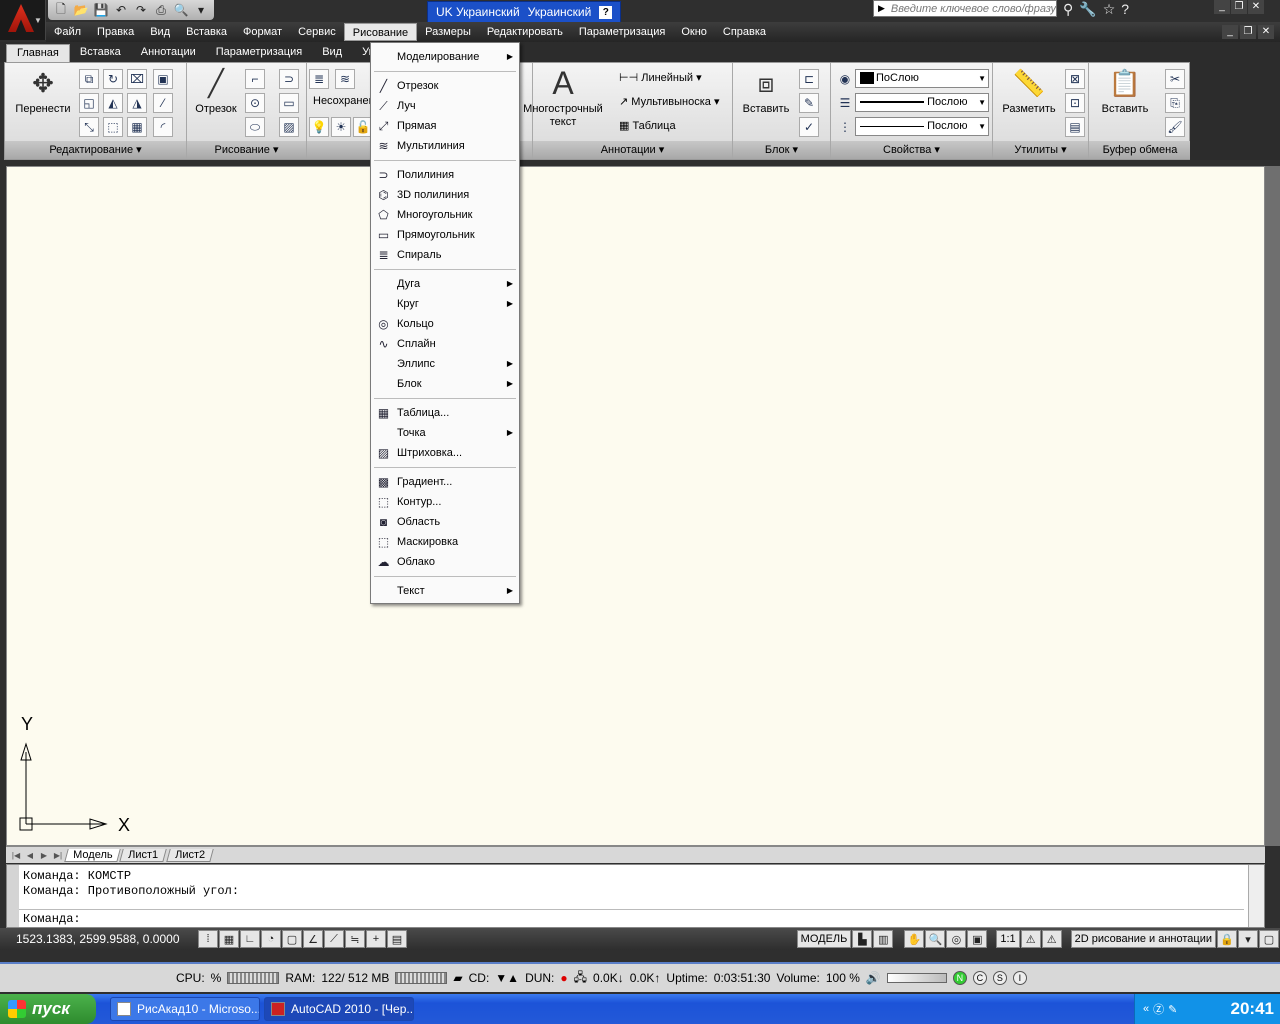 This screenshot has width=1280, height=1024. Describe the element at coordinates (30, 855) in the screenshot. I see `prev-tab-icon: ◀` at that location.